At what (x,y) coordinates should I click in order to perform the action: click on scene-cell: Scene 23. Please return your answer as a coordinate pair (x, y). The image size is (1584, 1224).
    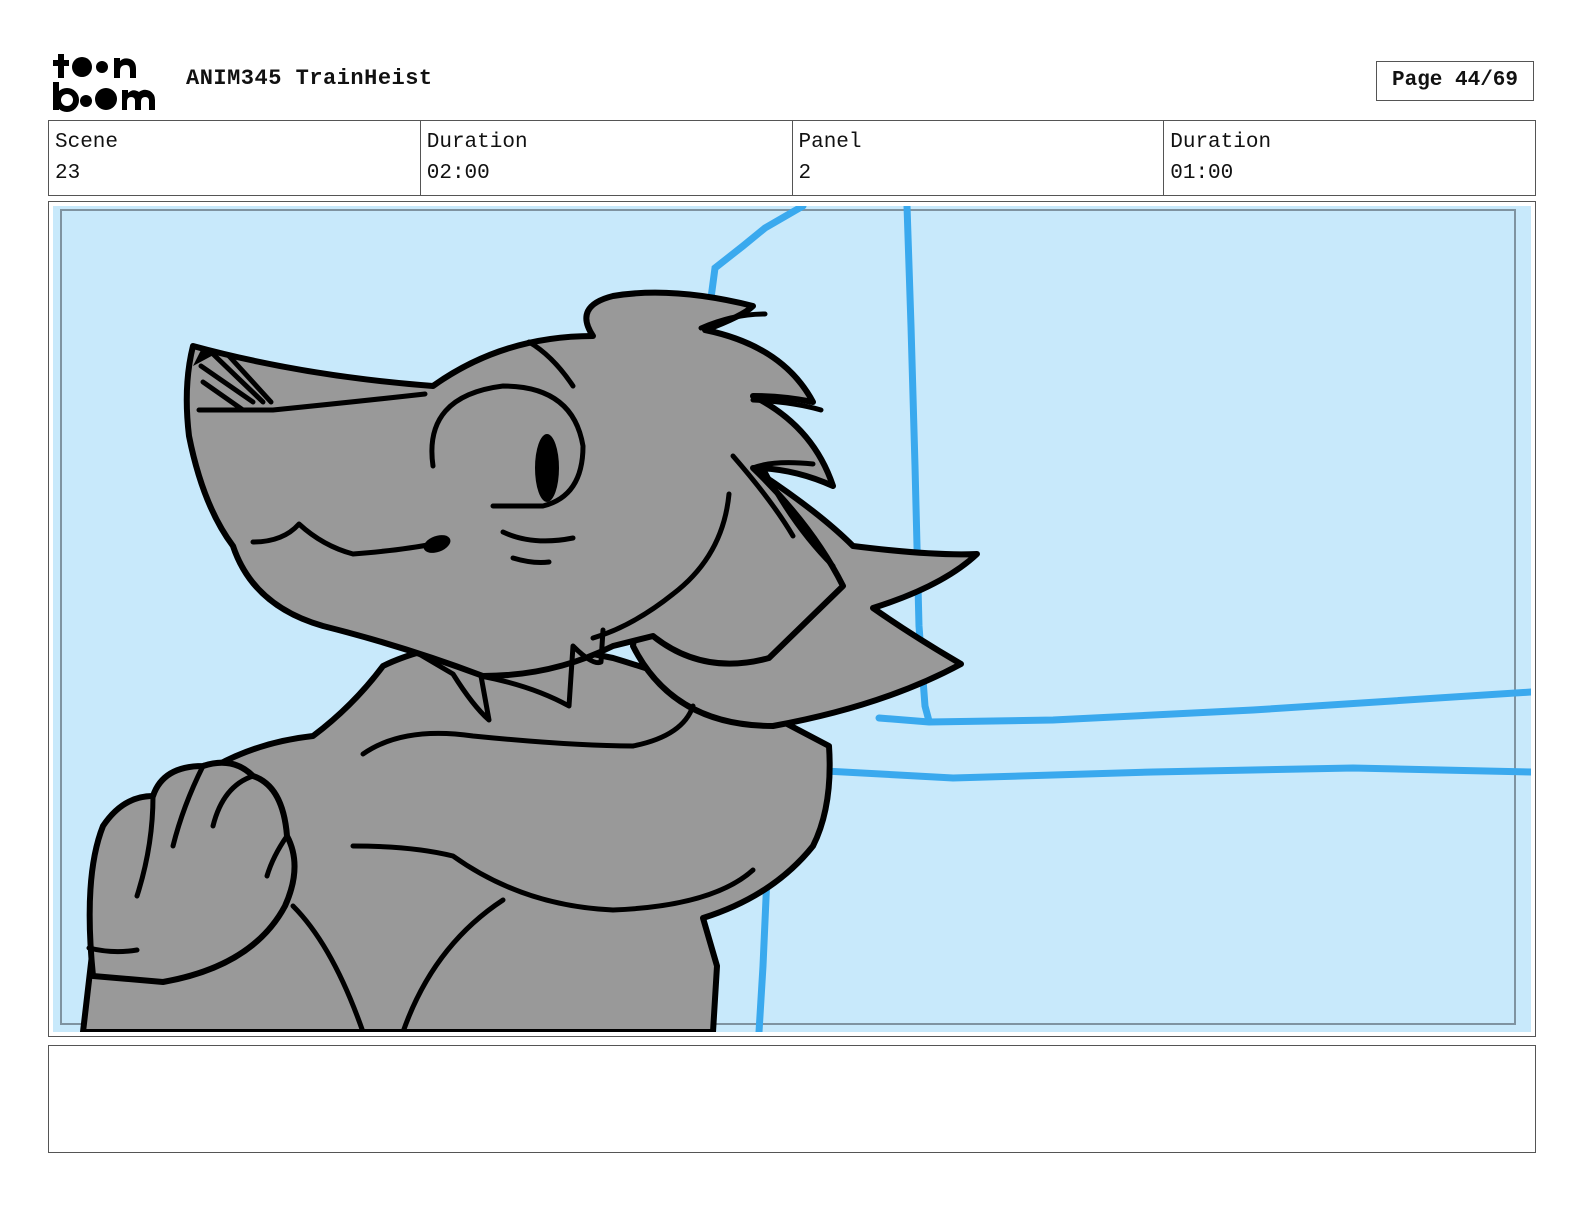
    Looking at the image, I should click on (235, 158).